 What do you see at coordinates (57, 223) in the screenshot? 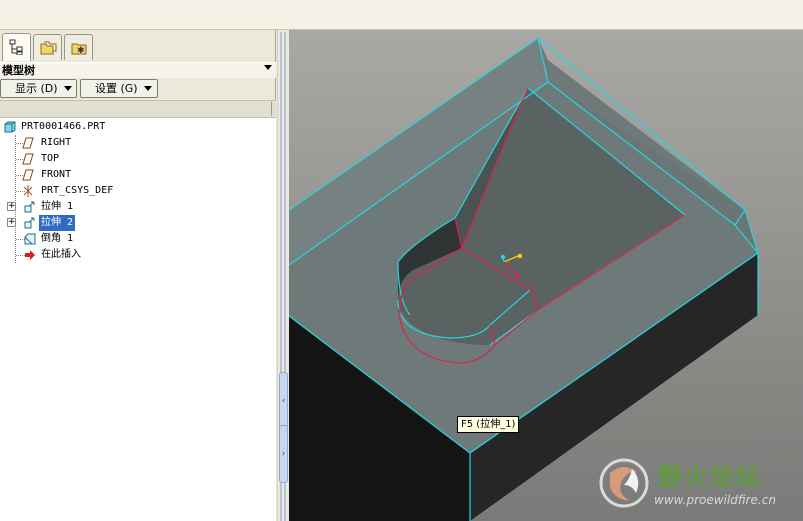
I see `tree-item-label-selected: 拉伸 2` at bounding box center [57, 223].